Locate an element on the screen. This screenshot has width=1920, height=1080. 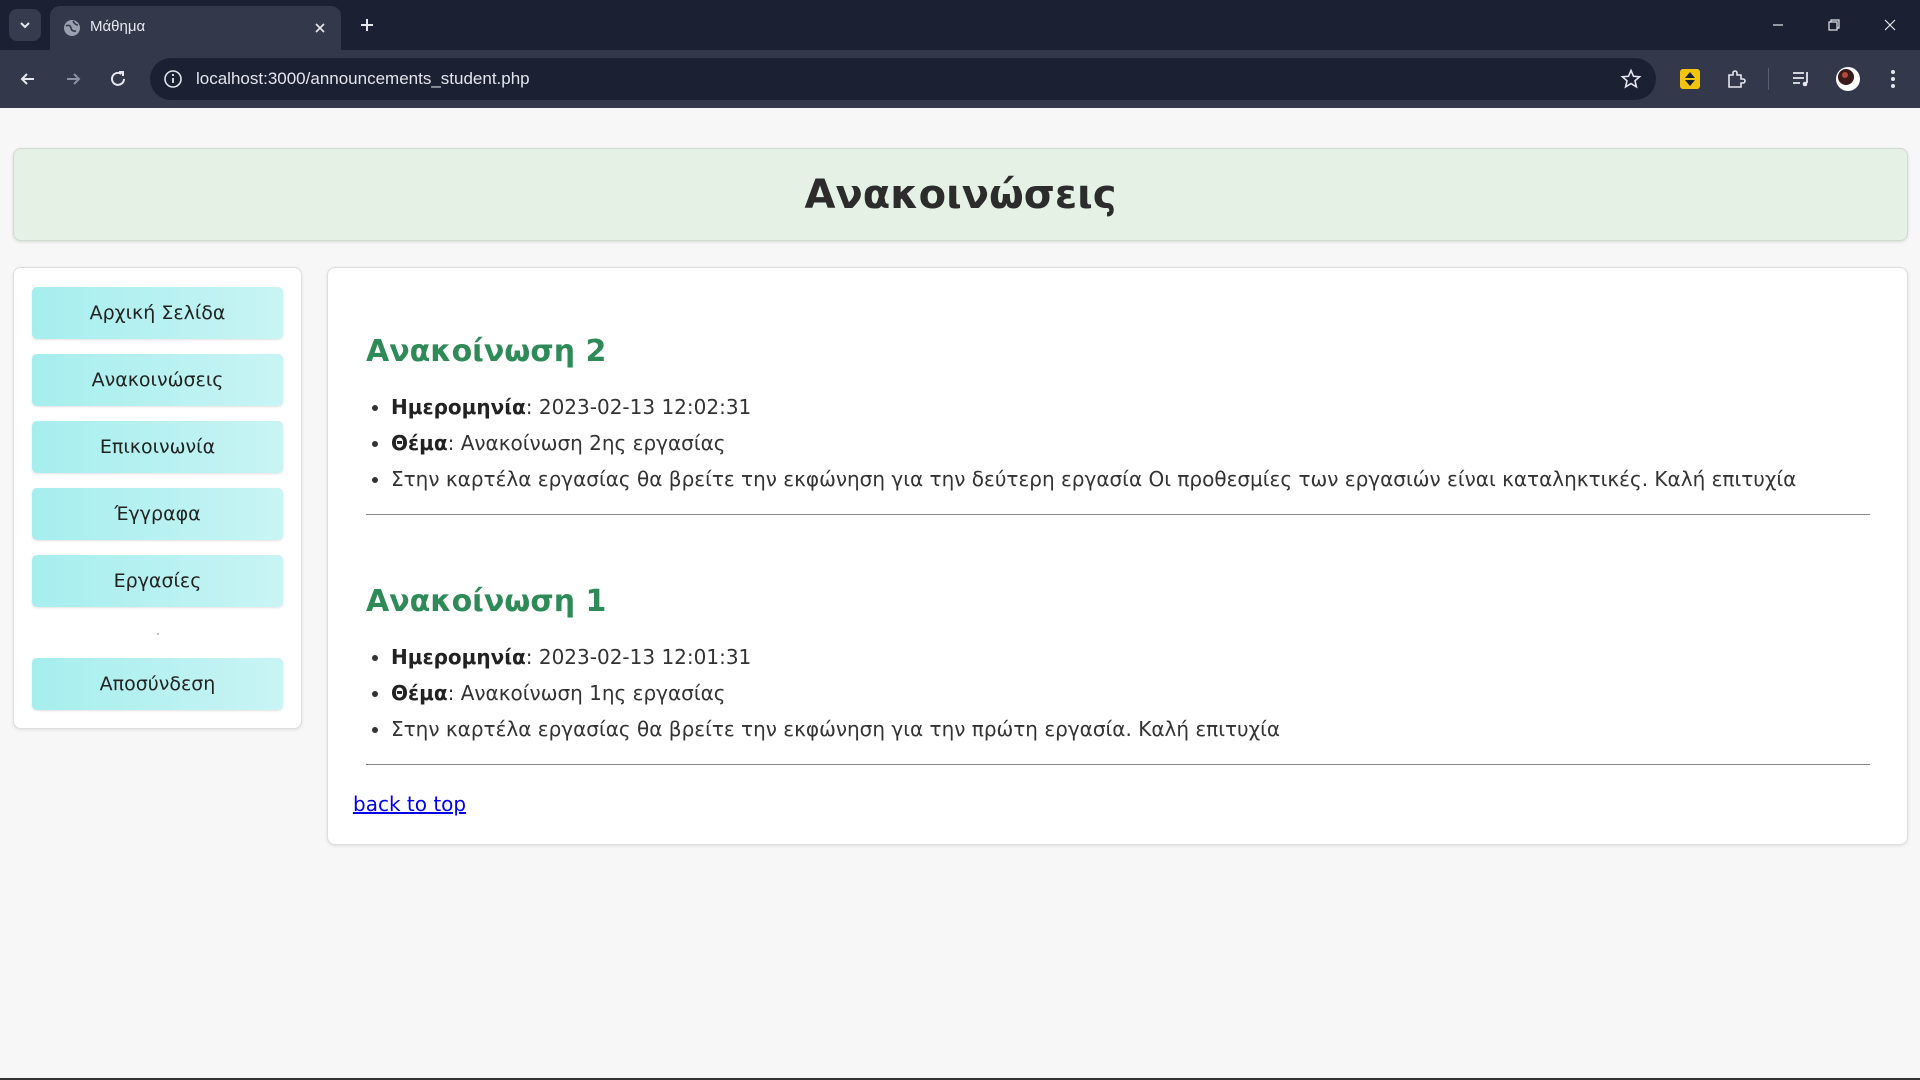
tab-close-button is located at coordinates (320, 28).